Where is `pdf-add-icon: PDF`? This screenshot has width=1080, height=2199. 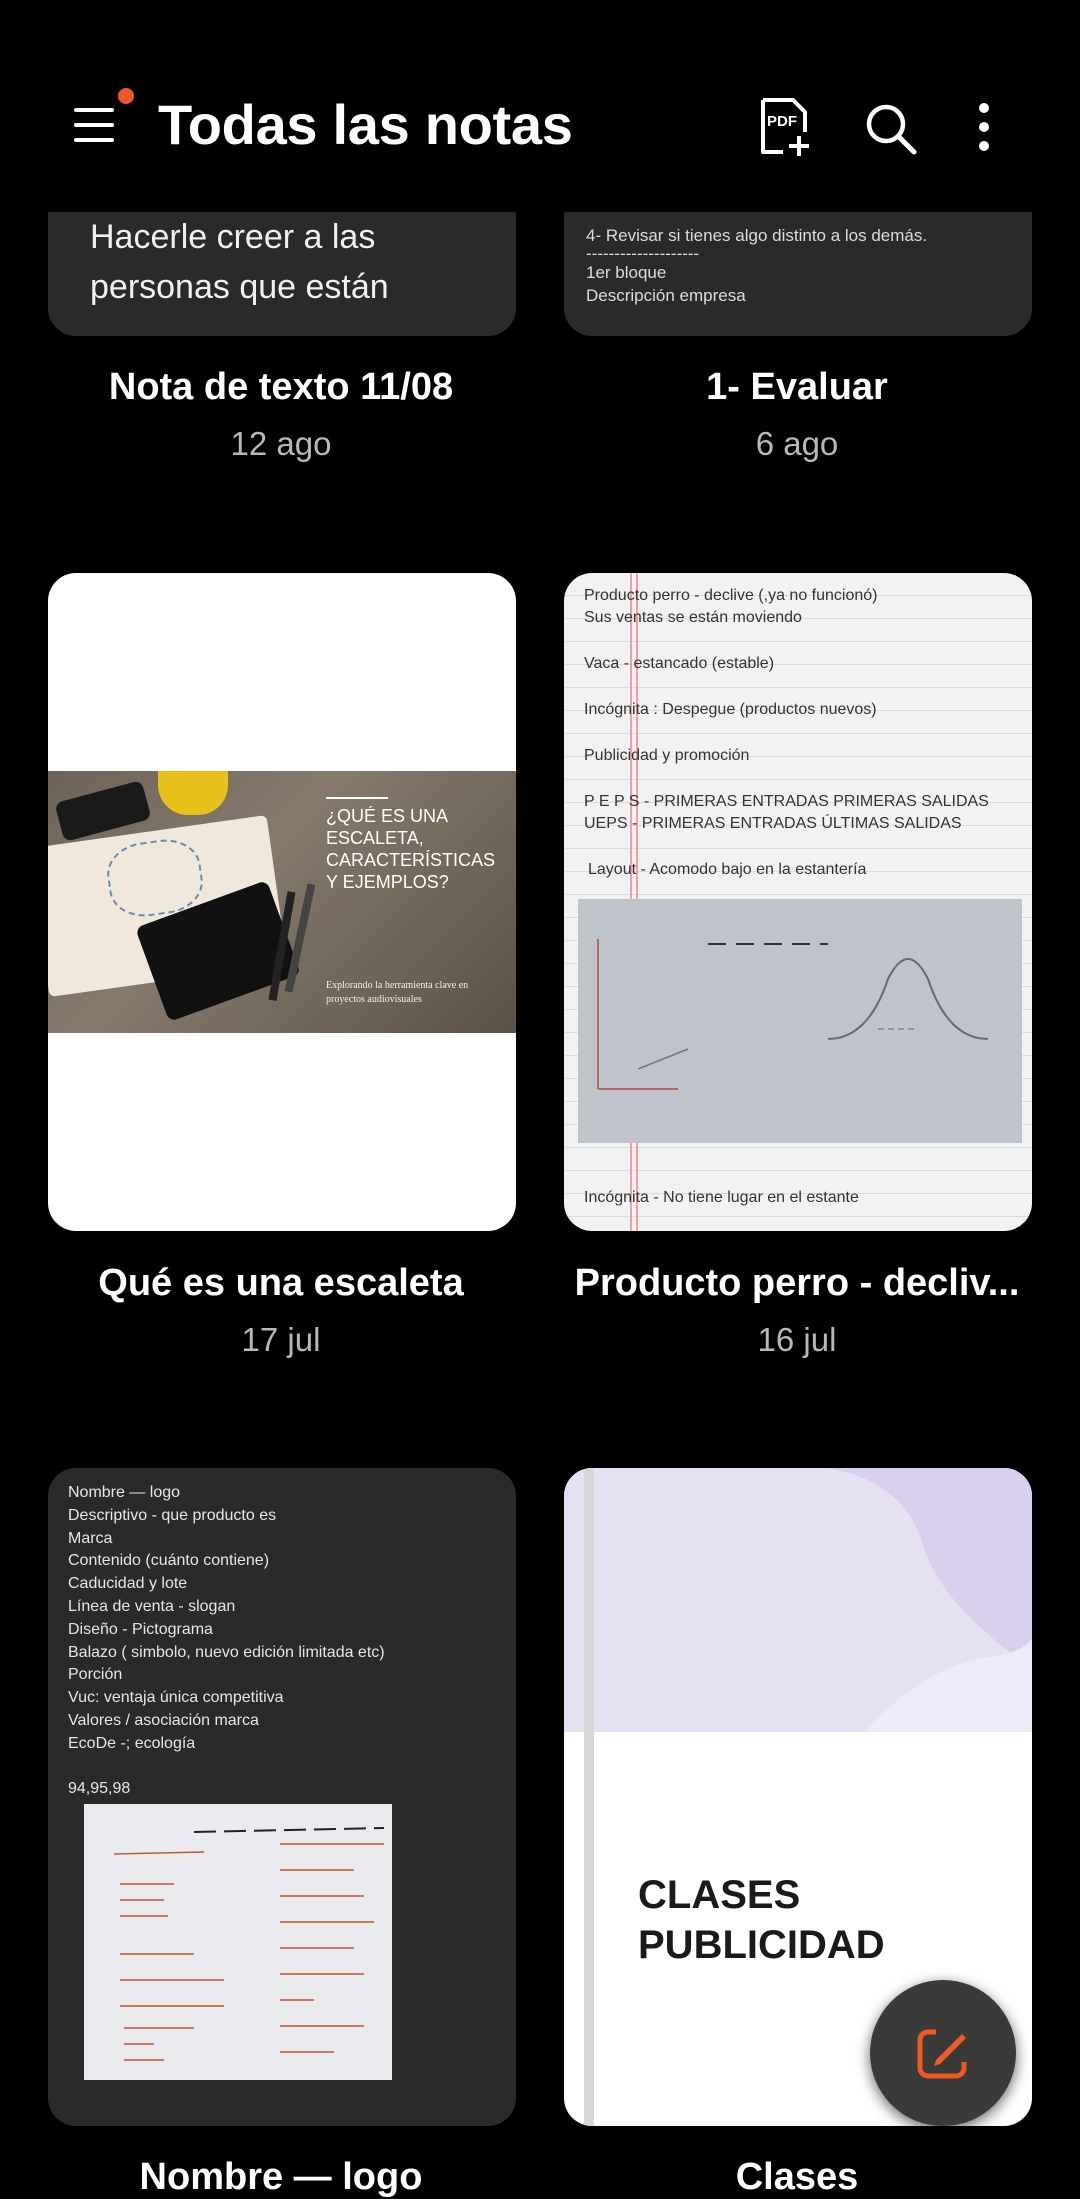 pdf-add-icon: PDF is located at coordinates (785, 128).